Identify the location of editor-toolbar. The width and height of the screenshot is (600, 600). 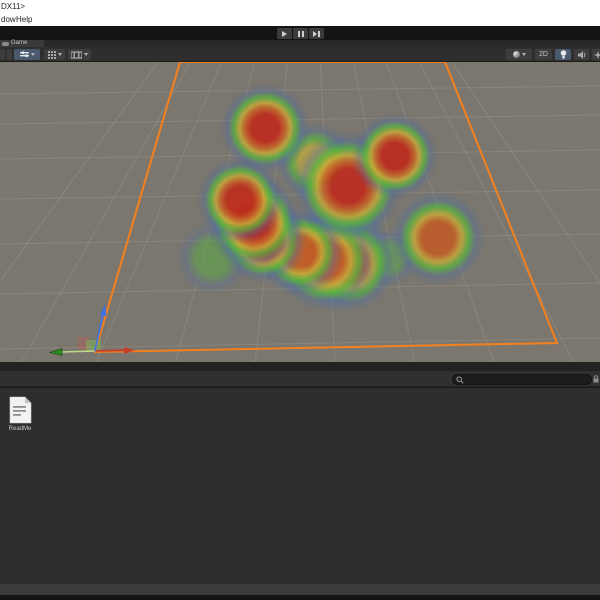
(300, 33).